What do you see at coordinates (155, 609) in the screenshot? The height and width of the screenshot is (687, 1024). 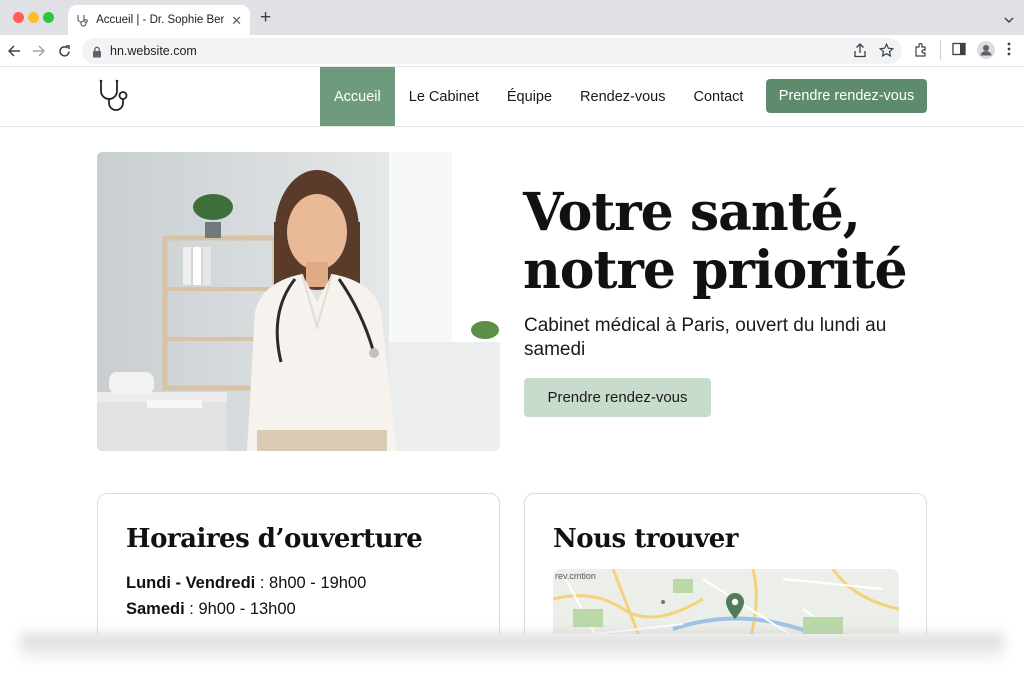 I see `hours-days: Samedi` at bounding box center [155, 609].